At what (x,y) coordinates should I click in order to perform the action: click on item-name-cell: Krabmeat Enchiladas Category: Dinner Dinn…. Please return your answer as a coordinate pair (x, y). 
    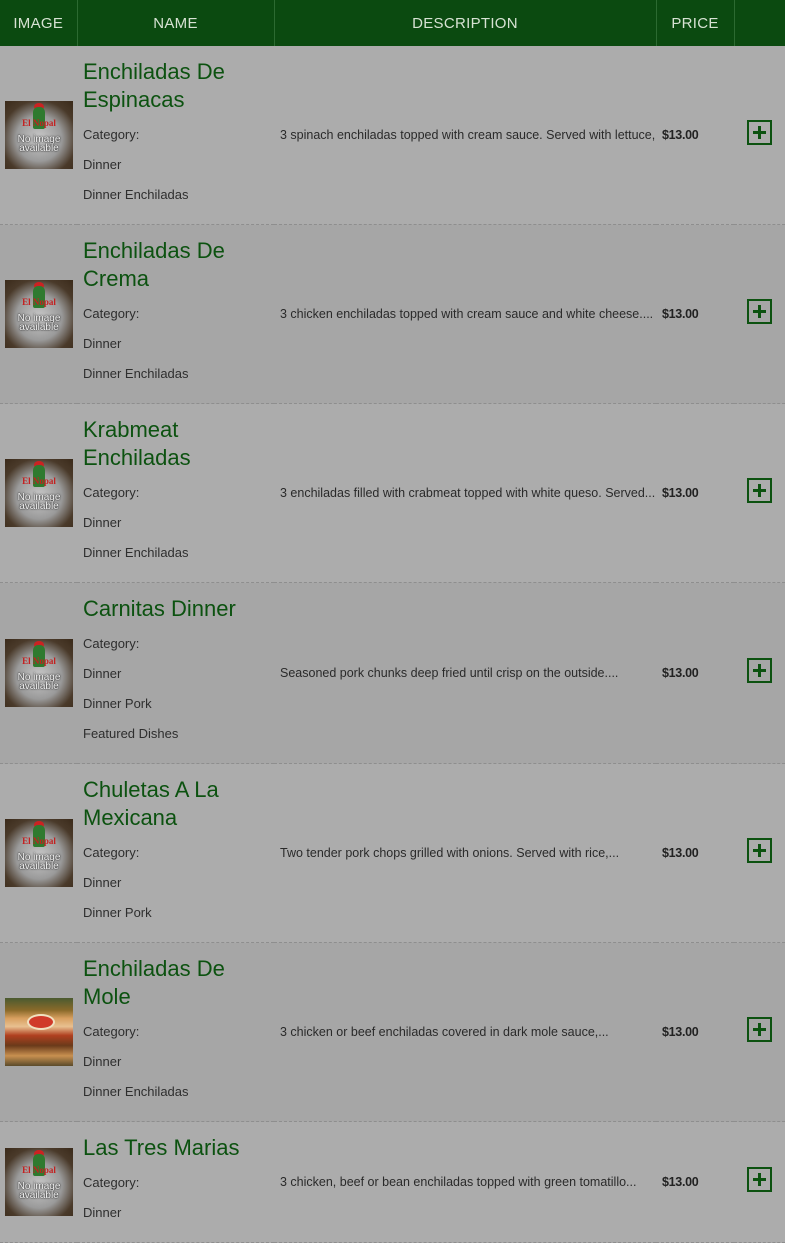
    Looking at the image, I should click on (175, 493).